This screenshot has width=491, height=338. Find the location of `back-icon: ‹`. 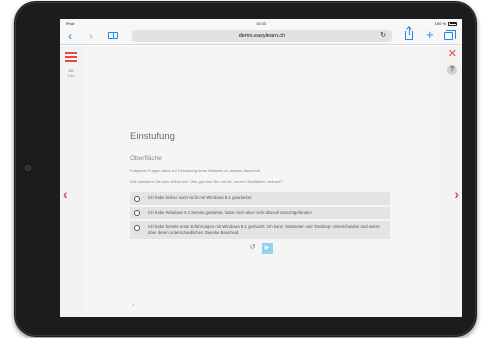

back-icon: ‹ is located at coordinates (70, 36).